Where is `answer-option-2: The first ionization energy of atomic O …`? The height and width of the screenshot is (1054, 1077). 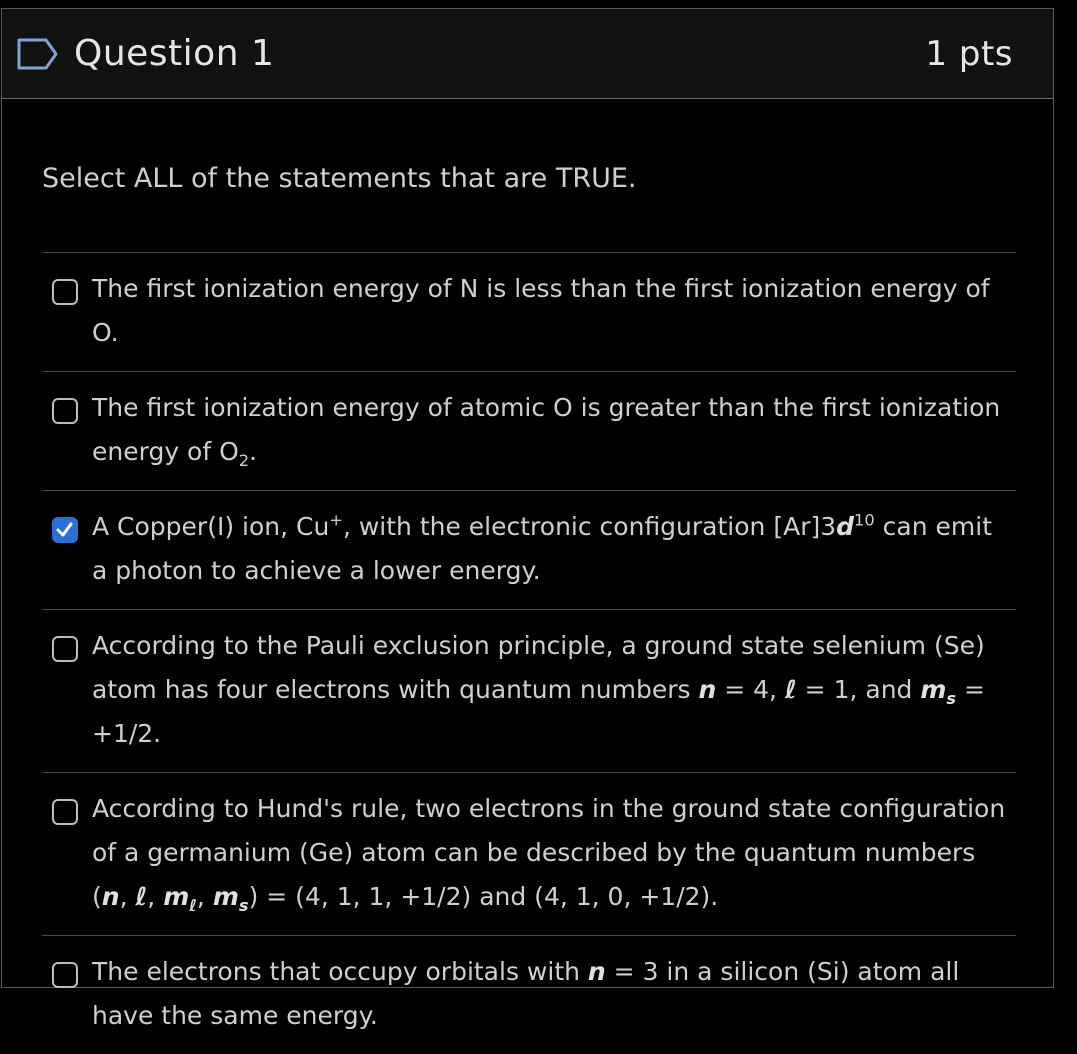 answer-option-2: The first ionization energy of atomic O … is located at coordinates (529, 432).